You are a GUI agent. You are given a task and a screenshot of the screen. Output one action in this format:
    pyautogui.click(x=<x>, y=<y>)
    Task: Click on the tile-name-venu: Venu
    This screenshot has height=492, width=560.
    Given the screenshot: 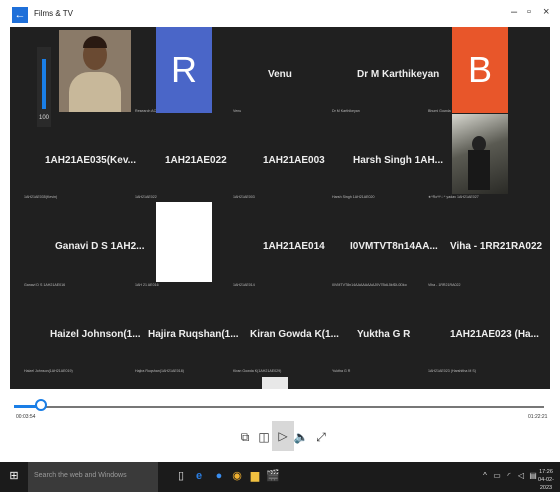 What is the action you would take?
    pyautogui.click(x=280, y=74)
    